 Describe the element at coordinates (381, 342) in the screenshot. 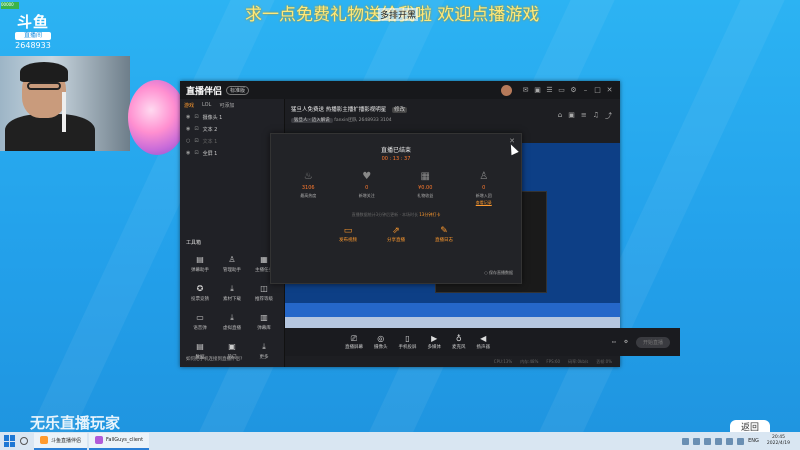

I see `control-camera: ◎ 摄像头` at that location.